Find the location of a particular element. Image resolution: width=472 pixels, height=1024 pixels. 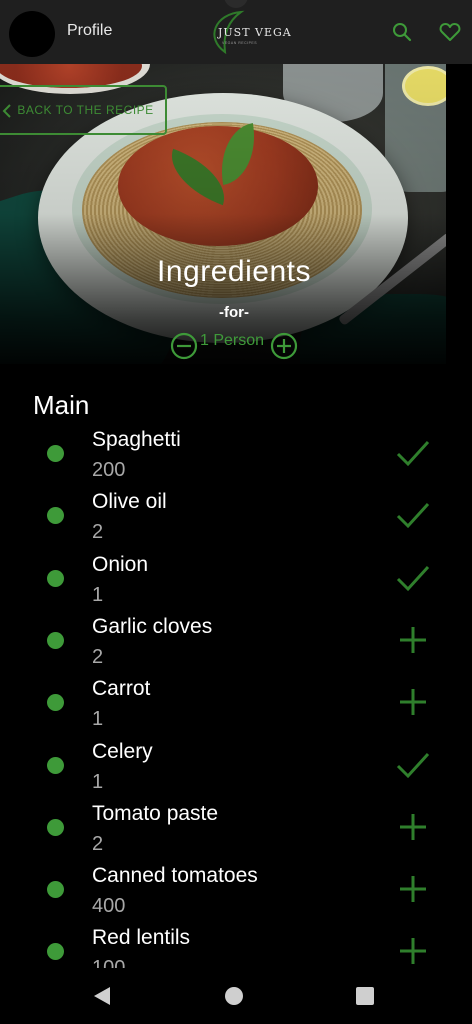

ingredient-name: Tomato paste is located at coordinates (155, 813).